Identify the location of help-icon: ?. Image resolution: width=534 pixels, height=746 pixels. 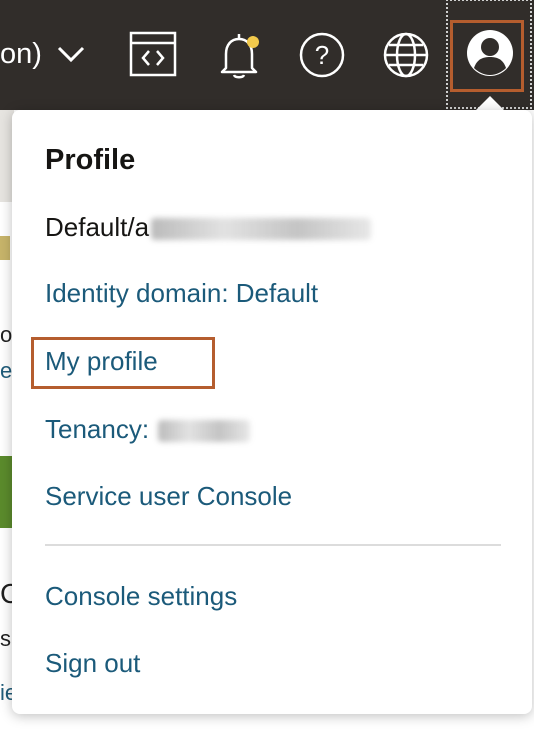
(322, 55).